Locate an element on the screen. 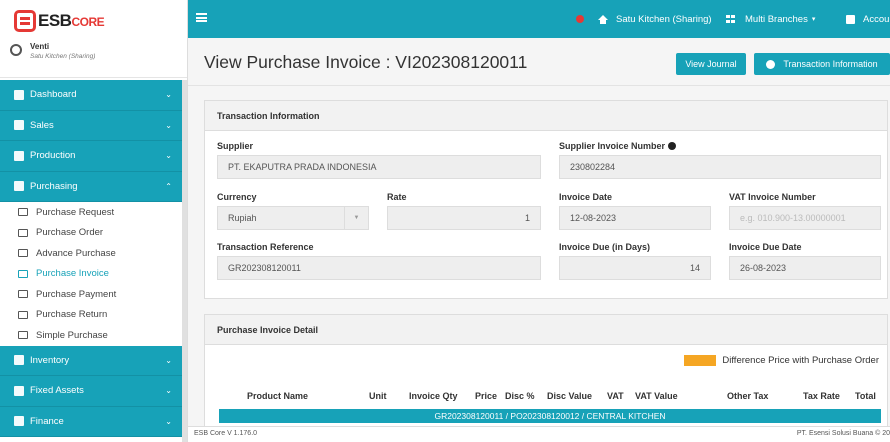 This screenshot has width=890, height=442. column-header: Disc Value is located at coordinates (570, 396).